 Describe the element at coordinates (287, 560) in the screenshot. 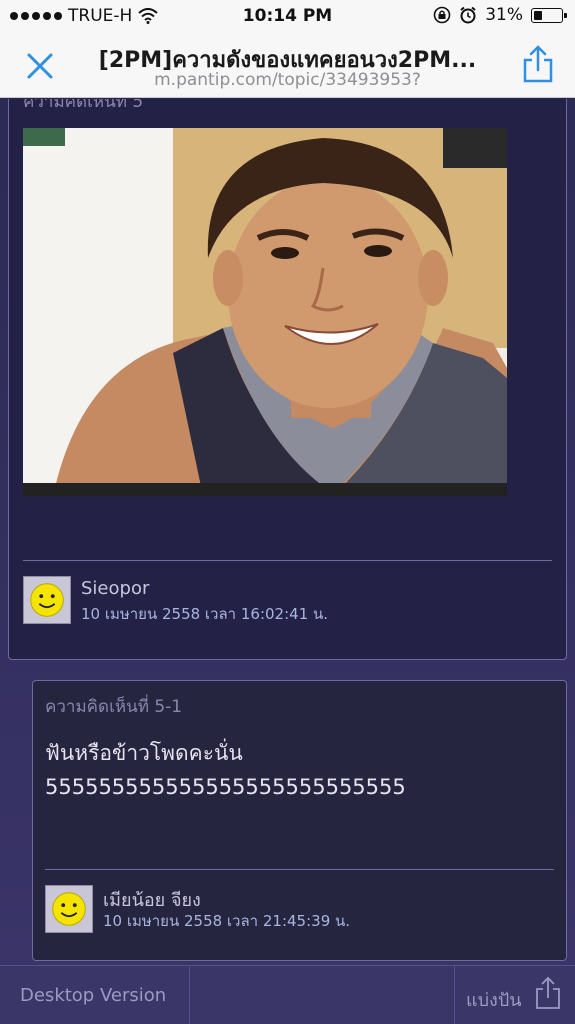

I see `comment-divider` at that location.